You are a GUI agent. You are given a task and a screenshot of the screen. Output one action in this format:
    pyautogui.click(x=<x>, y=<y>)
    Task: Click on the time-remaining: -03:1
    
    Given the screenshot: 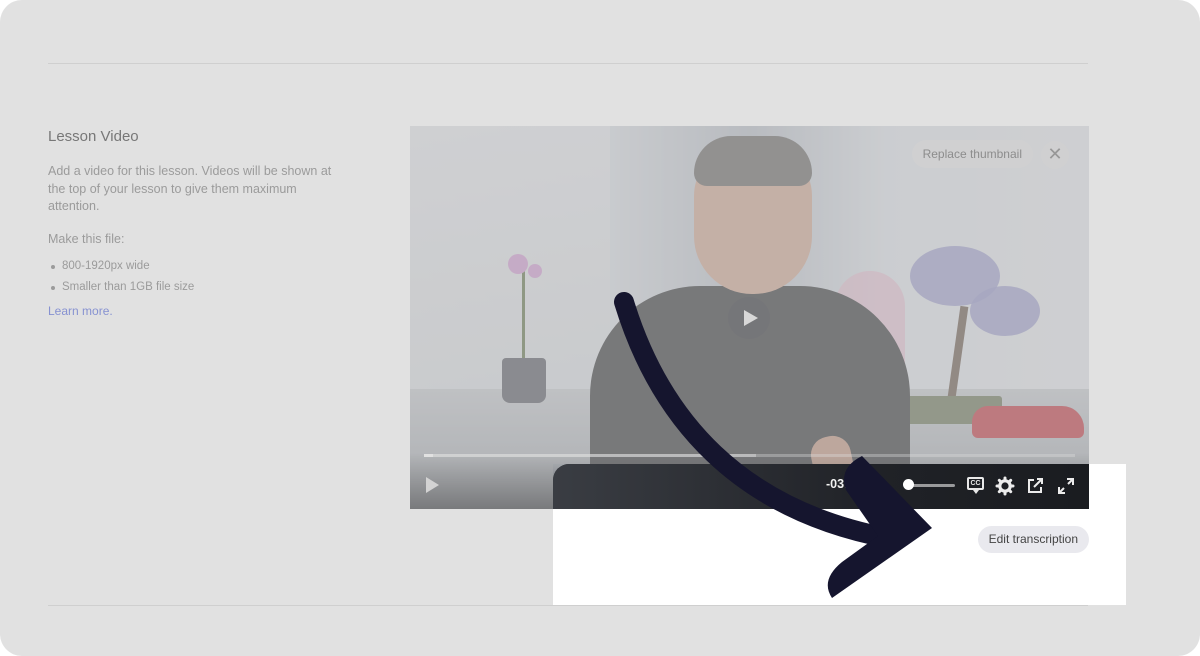 What is the action you would take?
    pyautogui.click(x=841, y=484)
    